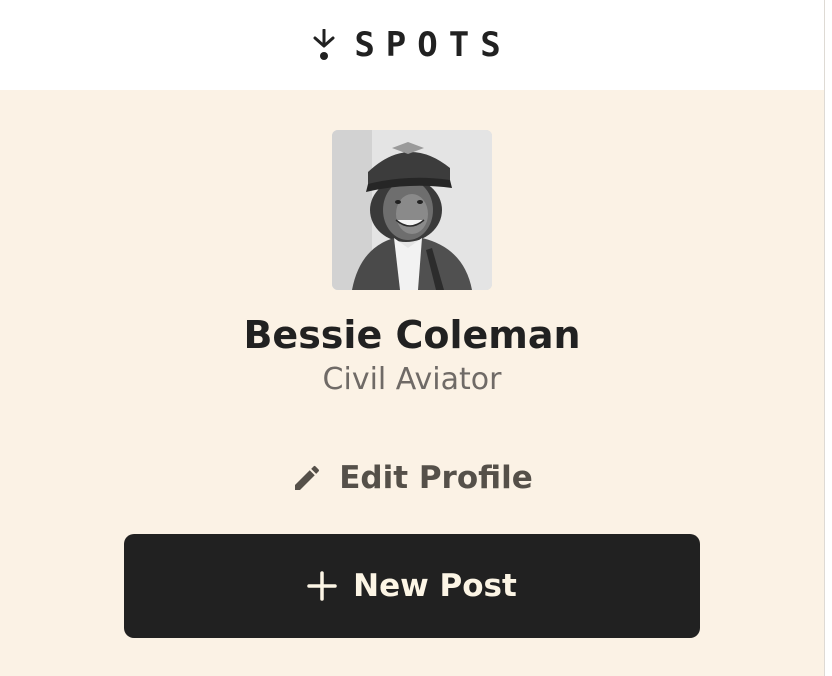 The image size is (832, 676). Describe the element at coordinates (412, 335) in the screenshot. I see `profile-name: Bessie Coleman` at that location.